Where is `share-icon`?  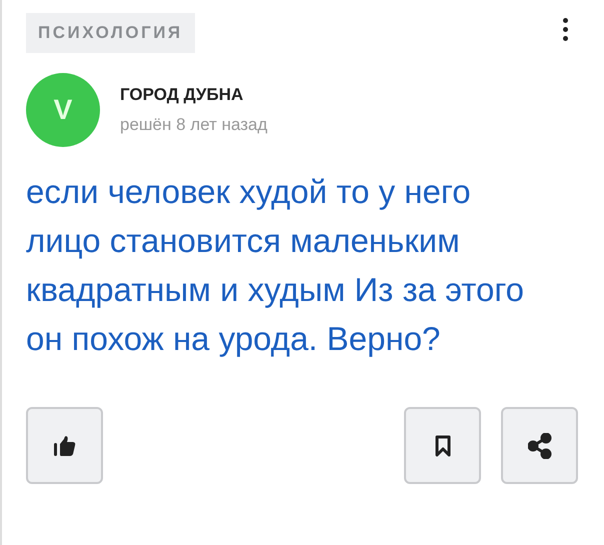 share-icon is located at coordinates (540, 445).